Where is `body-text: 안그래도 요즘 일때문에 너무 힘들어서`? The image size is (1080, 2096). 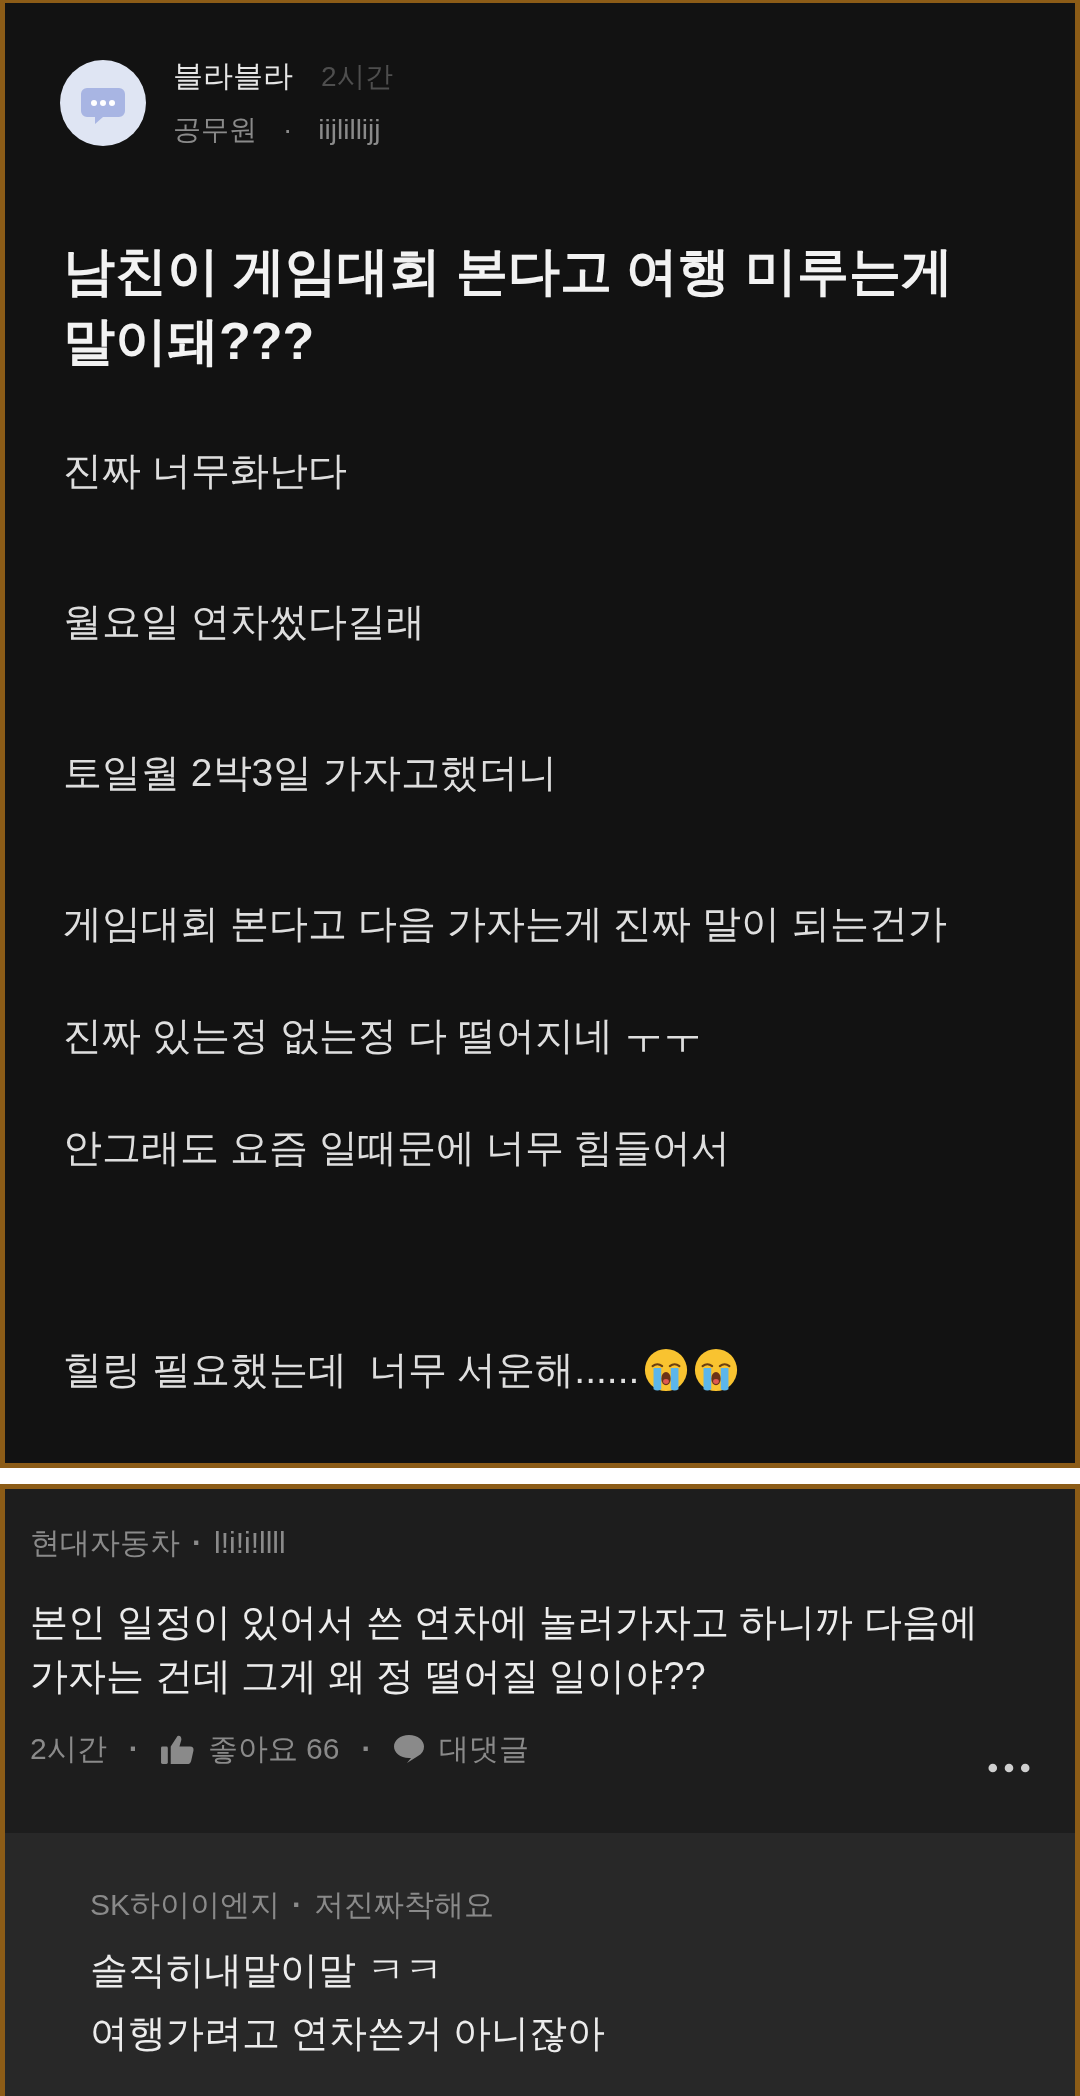
body-text: 안그래도 요즘 일때문에 너무 힘들어서 is located at coordinates (397, 1148).